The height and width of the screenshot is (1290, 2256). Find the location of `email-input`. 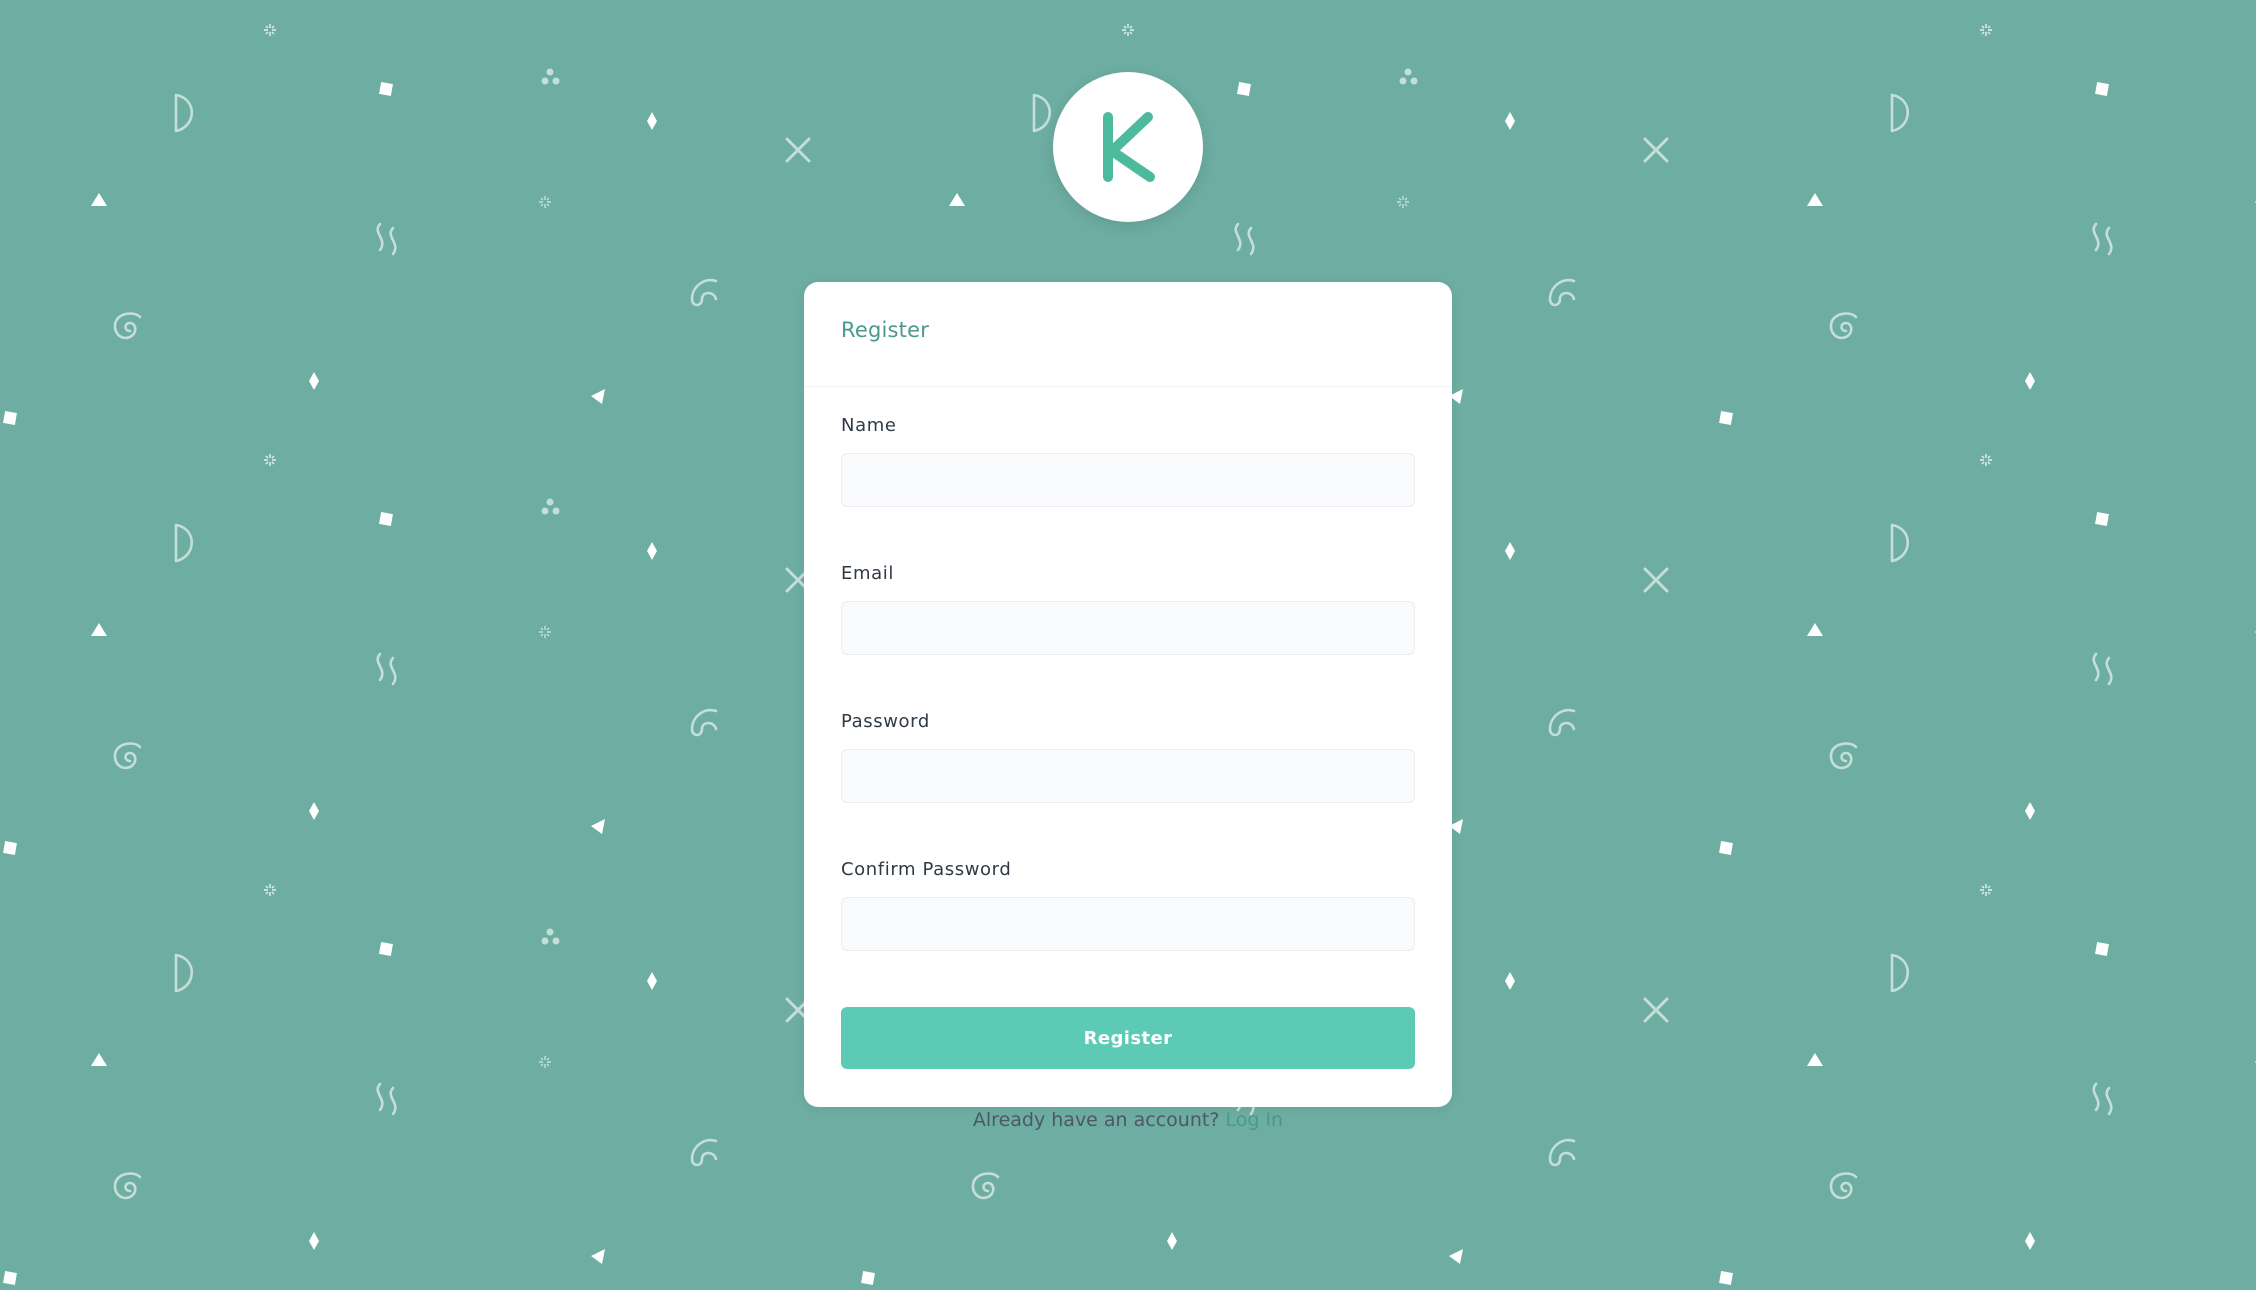

email-input is located at coordinates (1128, 628).